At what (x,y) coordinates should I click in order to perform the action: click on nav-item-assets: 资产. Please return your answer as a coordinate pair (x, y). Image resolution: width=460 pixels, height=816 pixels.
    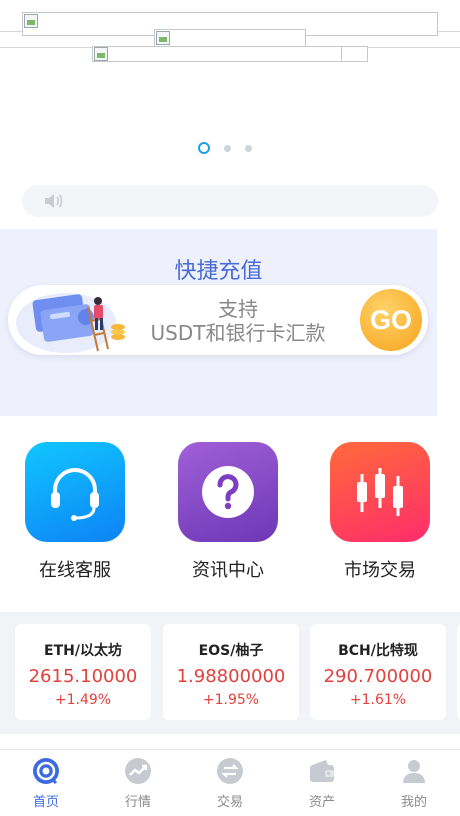
    Looking at the image, I should click on (322, 783).